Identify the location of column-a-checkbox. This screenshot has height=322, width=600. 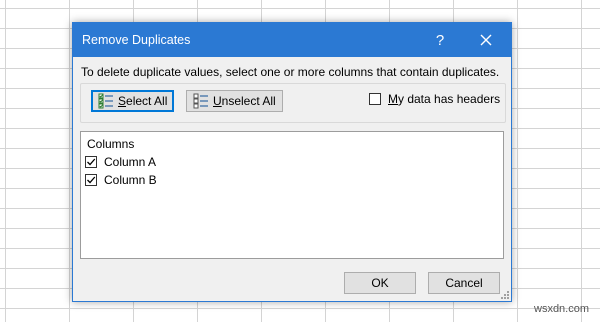
(91, 162).